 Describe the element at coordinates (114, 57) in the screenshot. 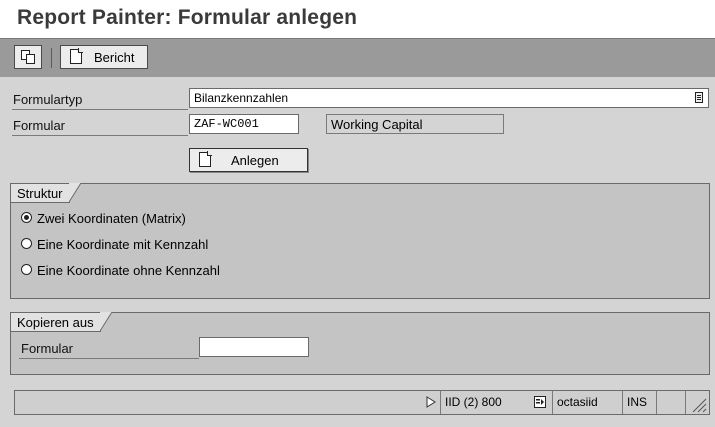

I see `bericht-button-label: Bericht` at that location.